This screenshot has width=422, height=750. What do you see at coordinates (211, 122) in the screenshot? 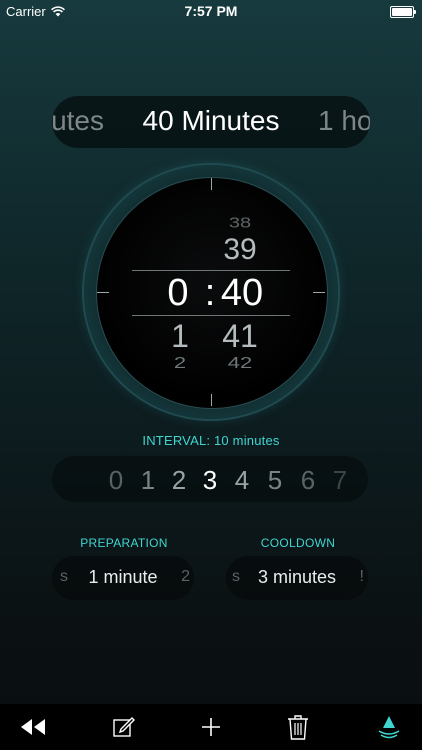
I see `duration-picker: utes 40 Minutes 1 ho` at bounding box center [211, 122].